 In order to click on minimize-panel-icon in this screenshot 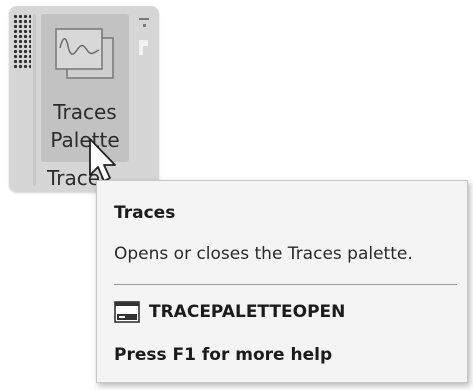, I will do `click(144, 22)`.